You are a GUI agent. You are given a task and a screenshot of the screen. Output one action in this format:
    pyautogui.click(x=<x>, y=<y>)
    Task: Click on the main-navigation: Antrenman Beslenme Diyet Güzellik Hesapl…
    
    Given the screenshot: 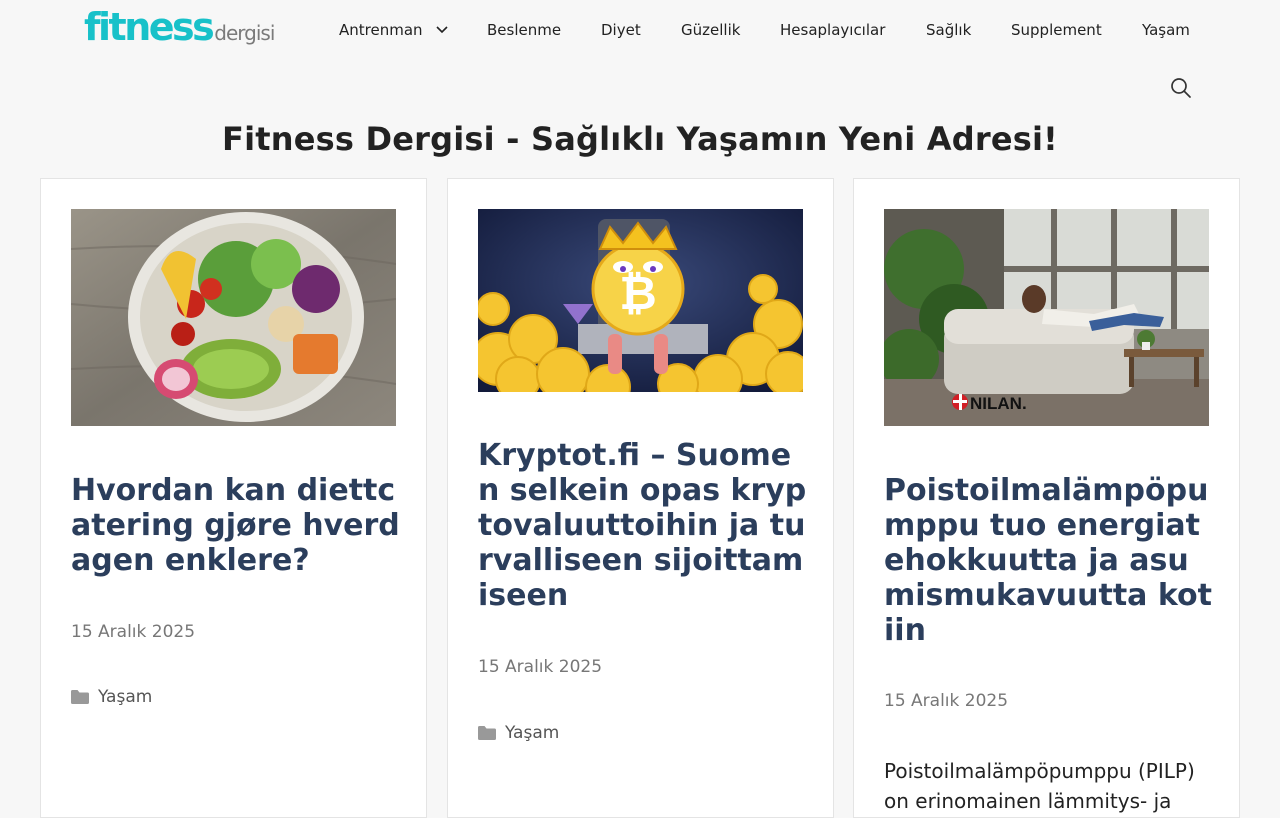 What is the action you would take?
    pyautogui.click(x=640, y=60)
    